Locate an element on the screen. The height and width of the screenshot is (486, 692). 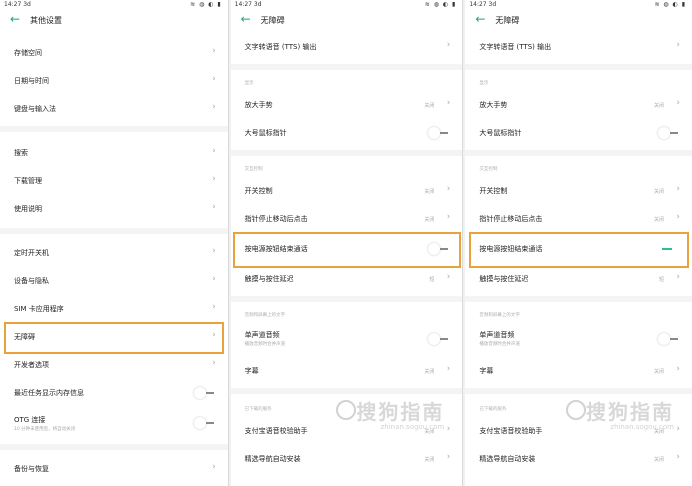
settings-item-developer: 开发者选项 › is located at coordinates (114, 365).